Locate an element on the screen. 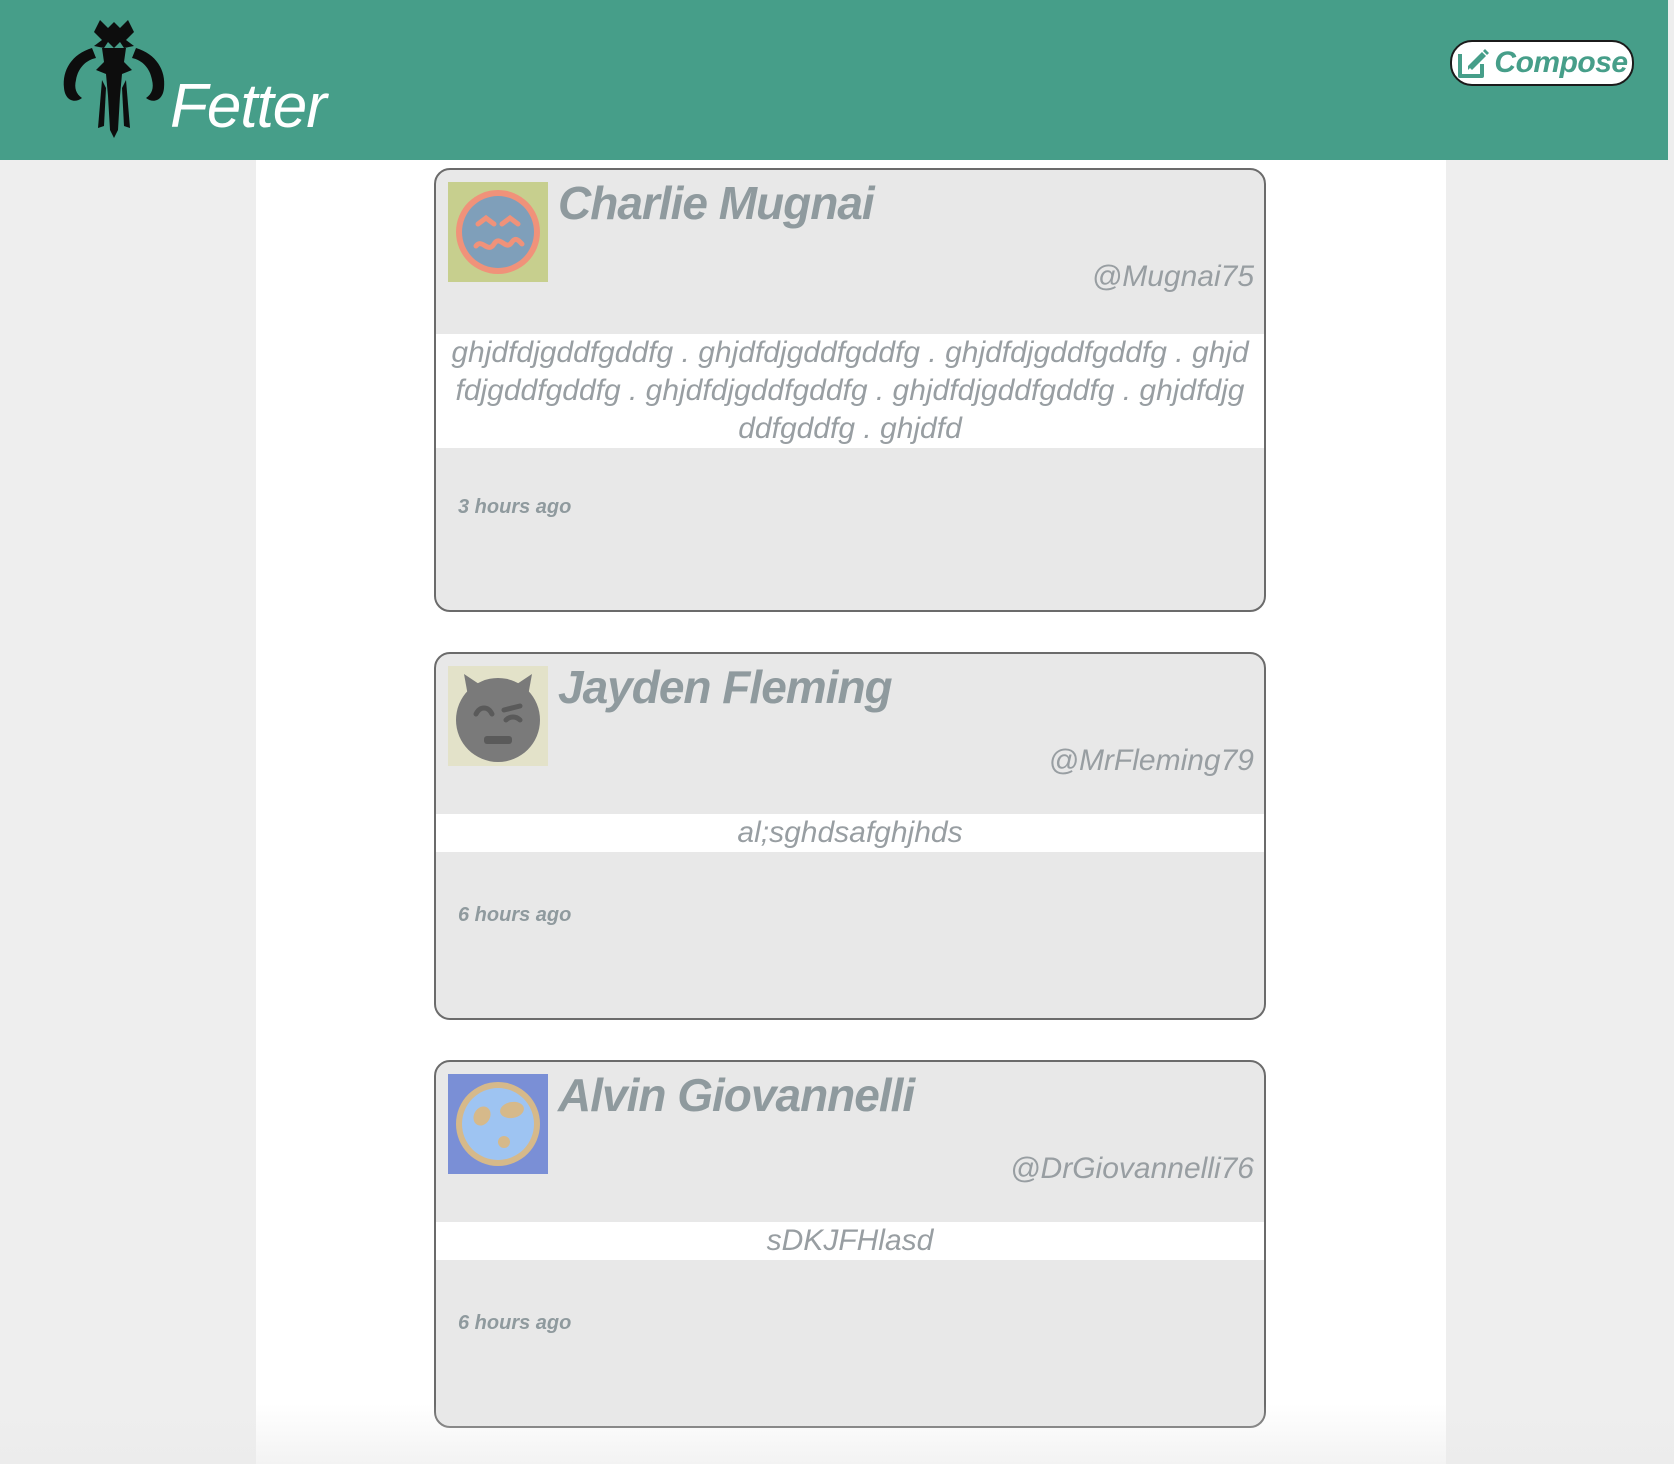 This screenshot has height=1464, width=1674. post-author-handle: @DrGiovannelli76 is located at coordinates (1132, 1169).